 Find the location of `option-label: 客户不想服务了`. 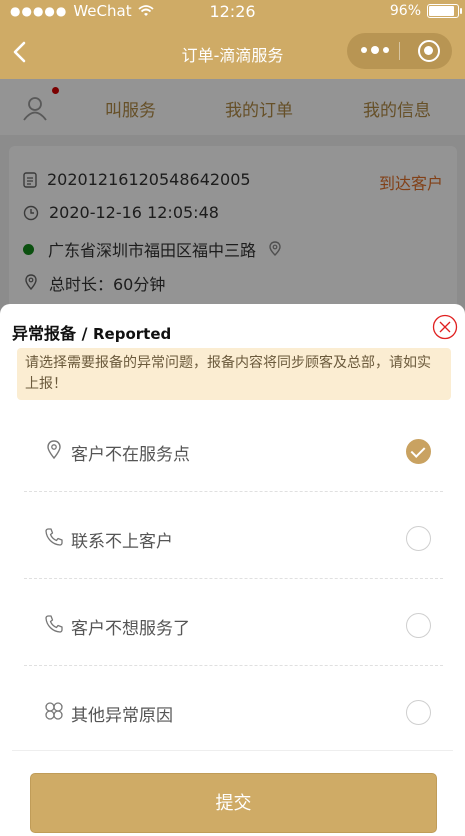

option-label: 客户不想服务了 is located at coordinates (130, 629).